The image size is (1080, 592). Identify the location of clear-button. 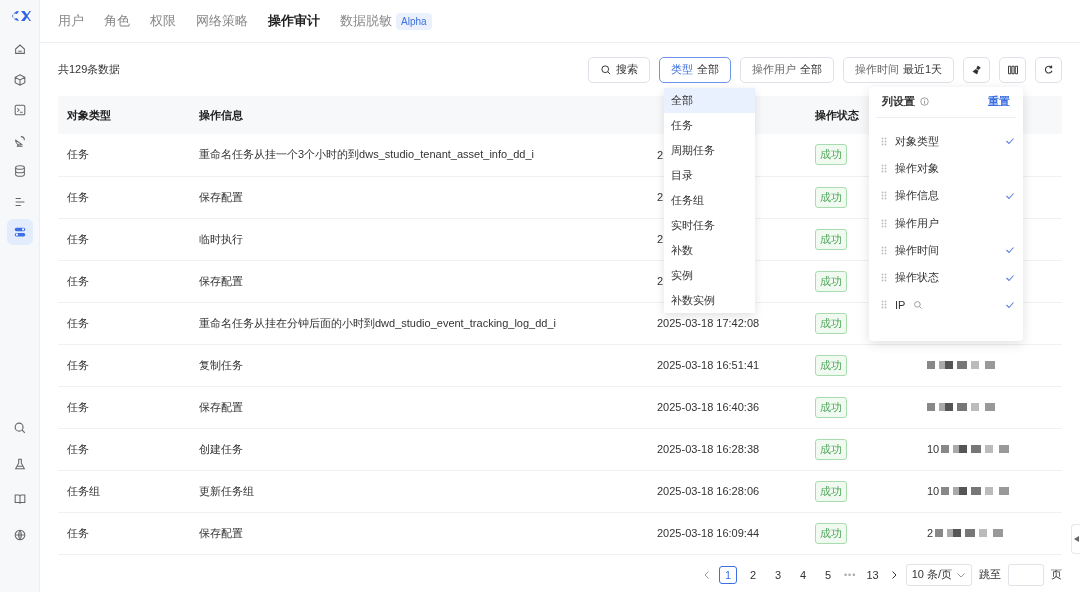
(976, 69).